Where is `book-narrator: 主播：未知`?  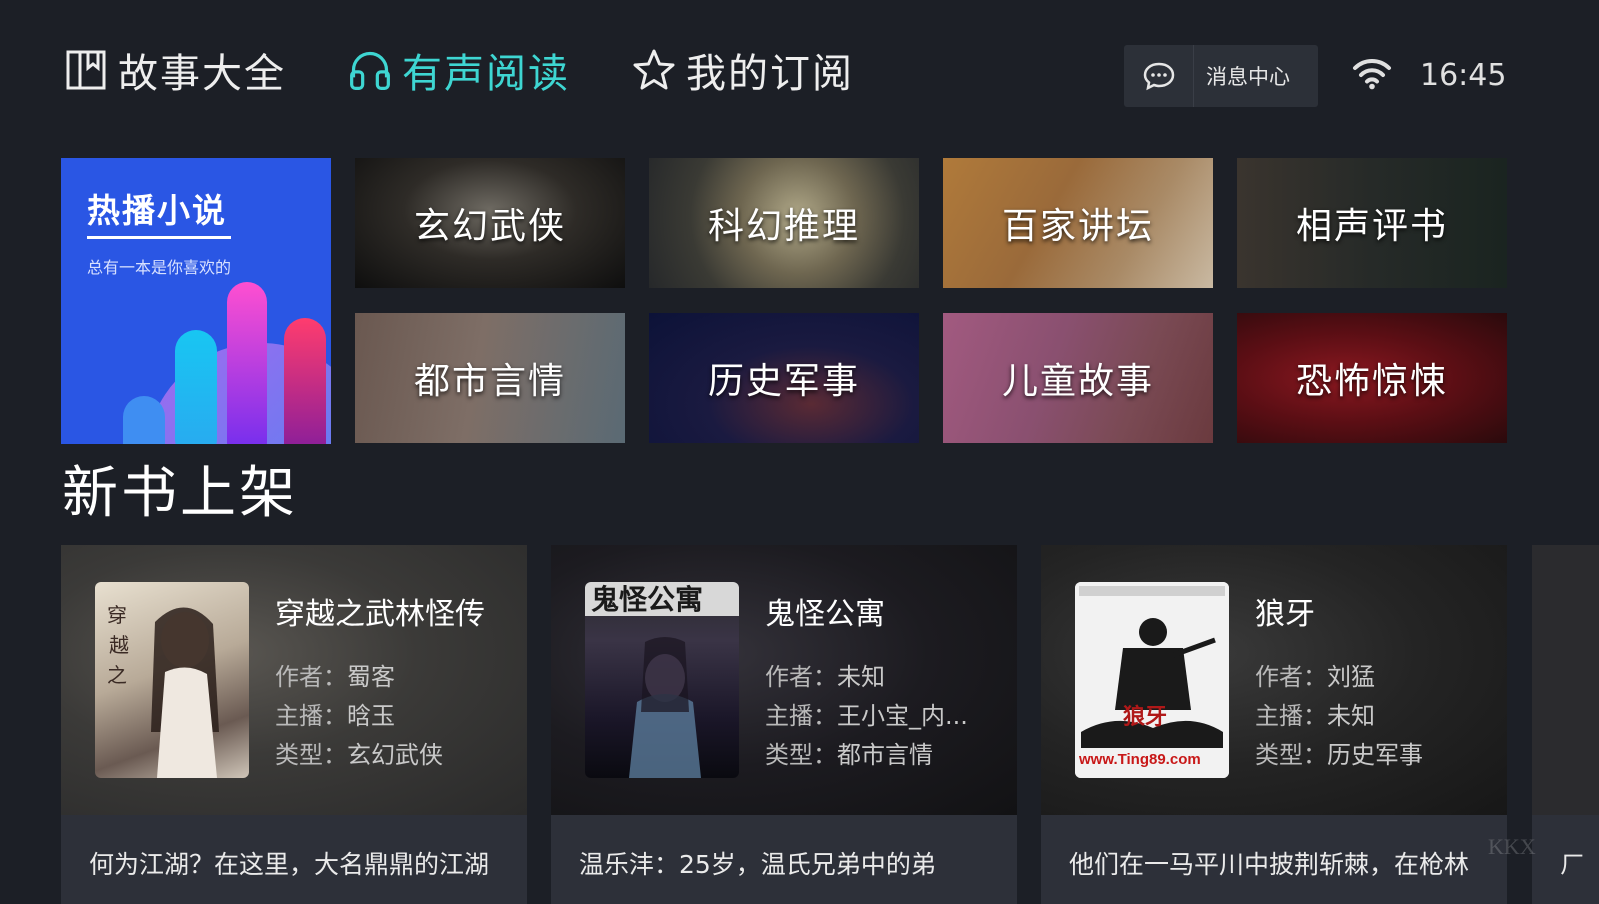
book-narrator: 主播：未知 is located at coordinates (1315, 716).